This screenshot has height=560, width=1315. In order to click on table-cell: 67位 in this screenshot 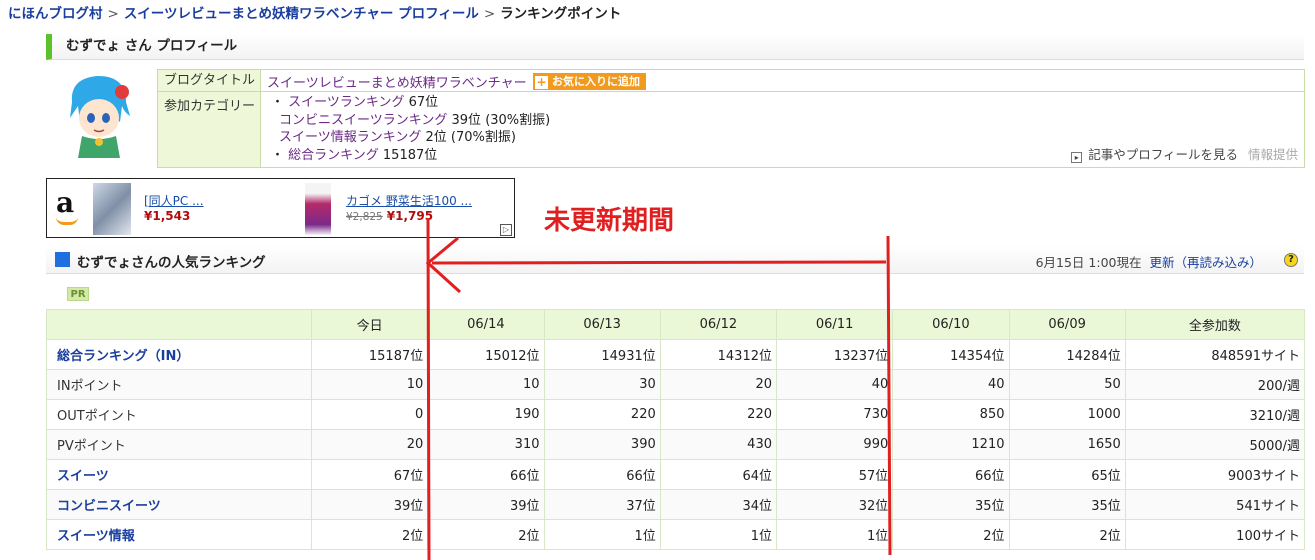, I will do `click(369, 474)`.